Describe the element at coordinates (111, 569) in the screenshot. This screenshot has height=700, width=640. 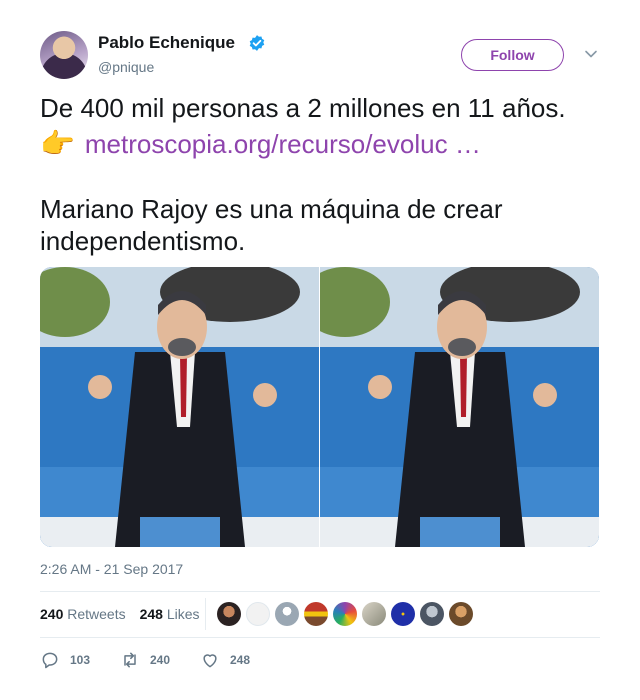
I see `tweet-timestamp: 2:26 AM - 21 Sep 2017` at that location.